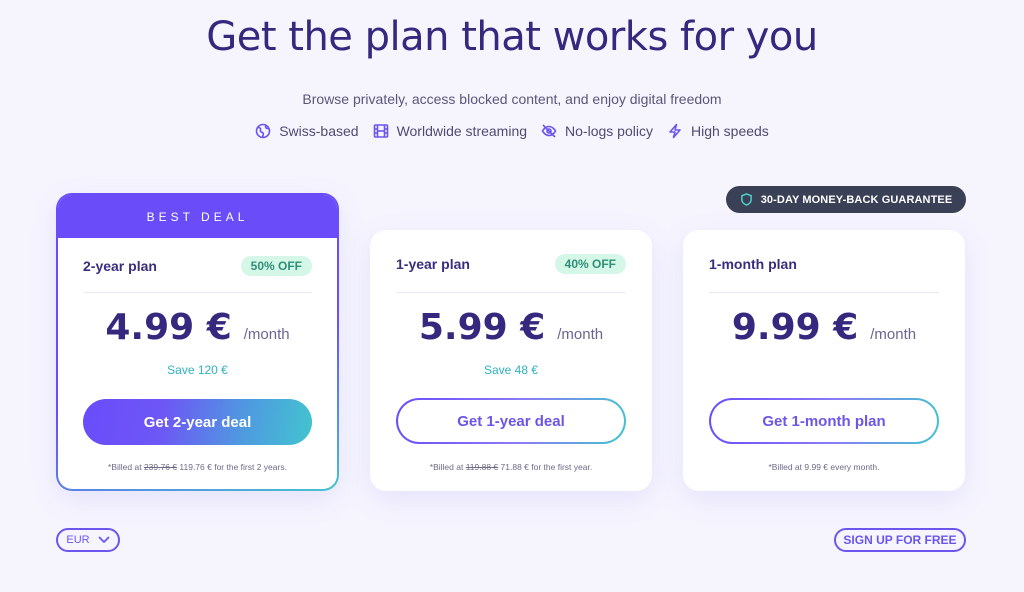  I want to click on plan-name: 2-year plan, so click(120, 266).